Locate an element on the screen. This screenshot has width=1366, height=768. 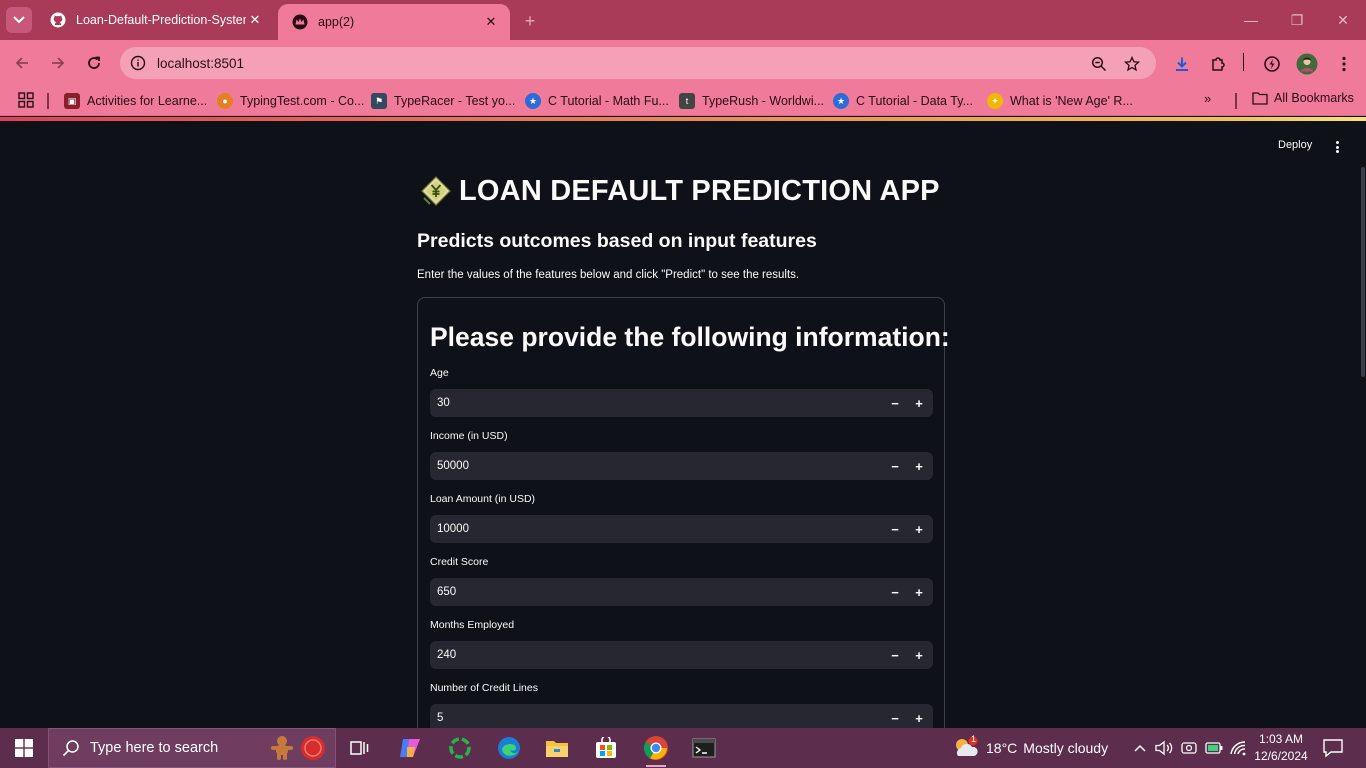
github-icon is located at coordinates (58, 20).